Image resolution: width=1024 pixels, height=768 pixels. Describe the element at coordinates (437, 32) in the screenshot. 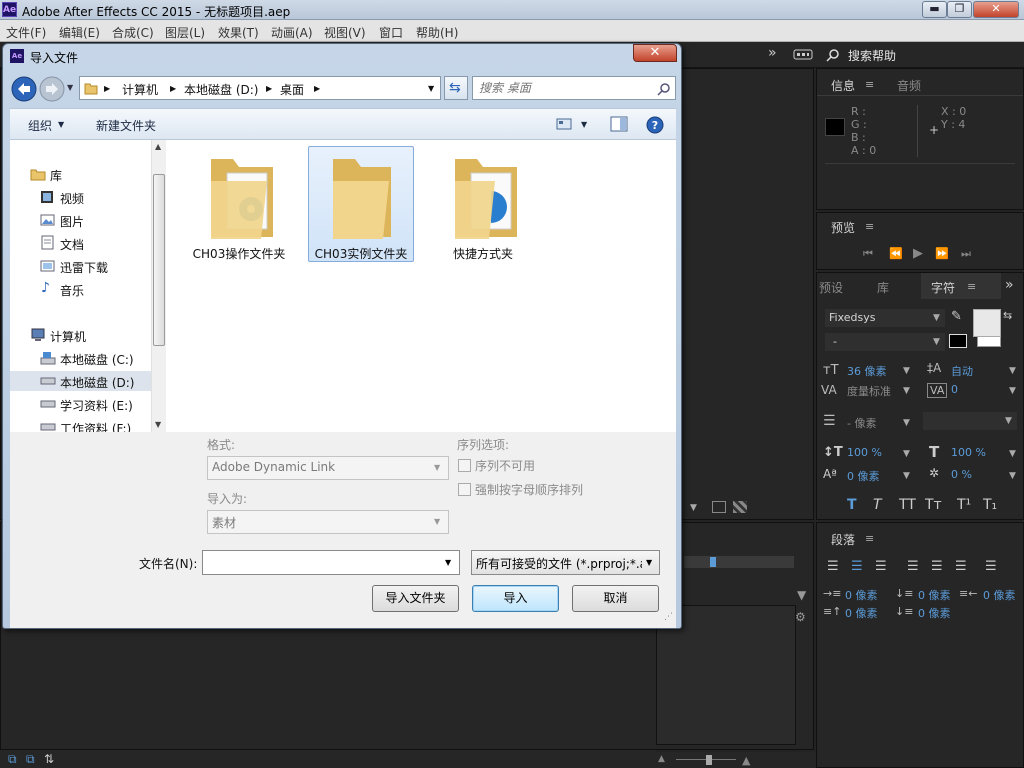

I see `menu-help: 帮助(H)` at that location.